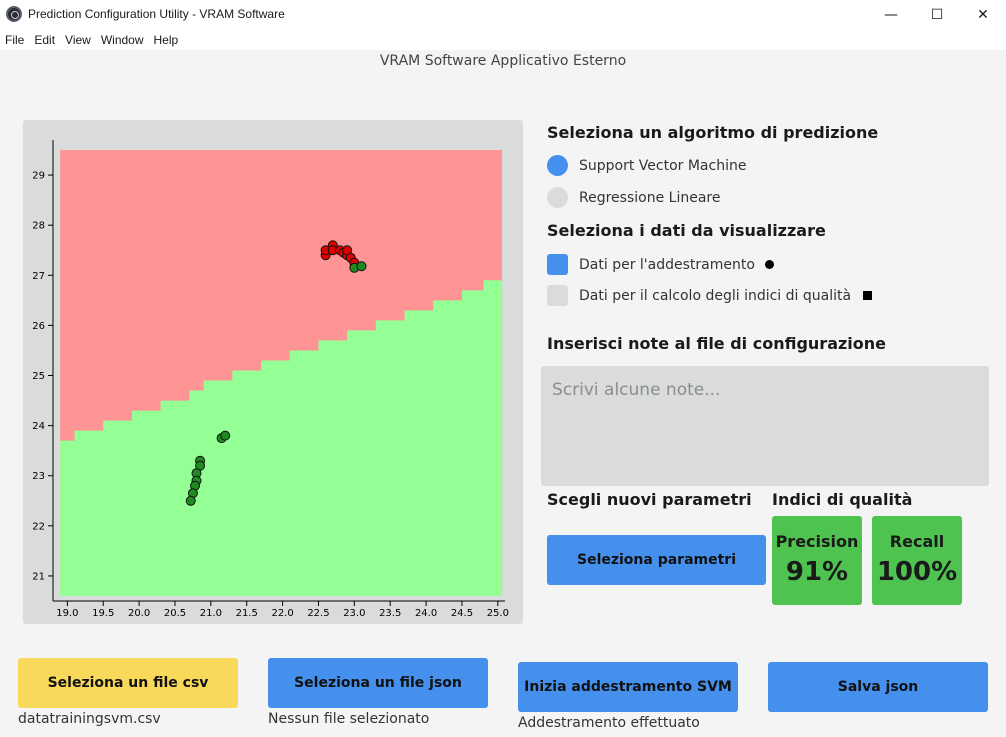 The height and width of the screenshot is (737, 1006). I want to click on y-tick-label: 29, so click(38, 176).